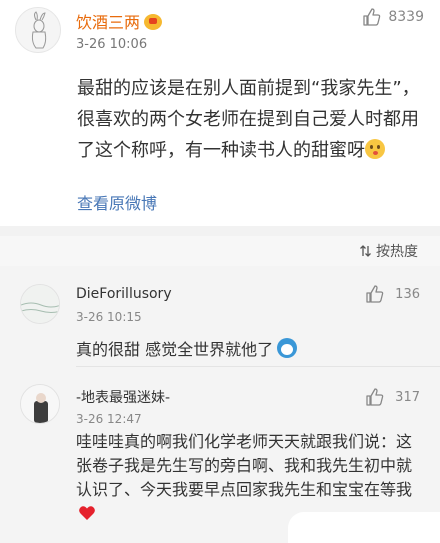  I want to click on comment-like-button: 136, so click(392, 294).